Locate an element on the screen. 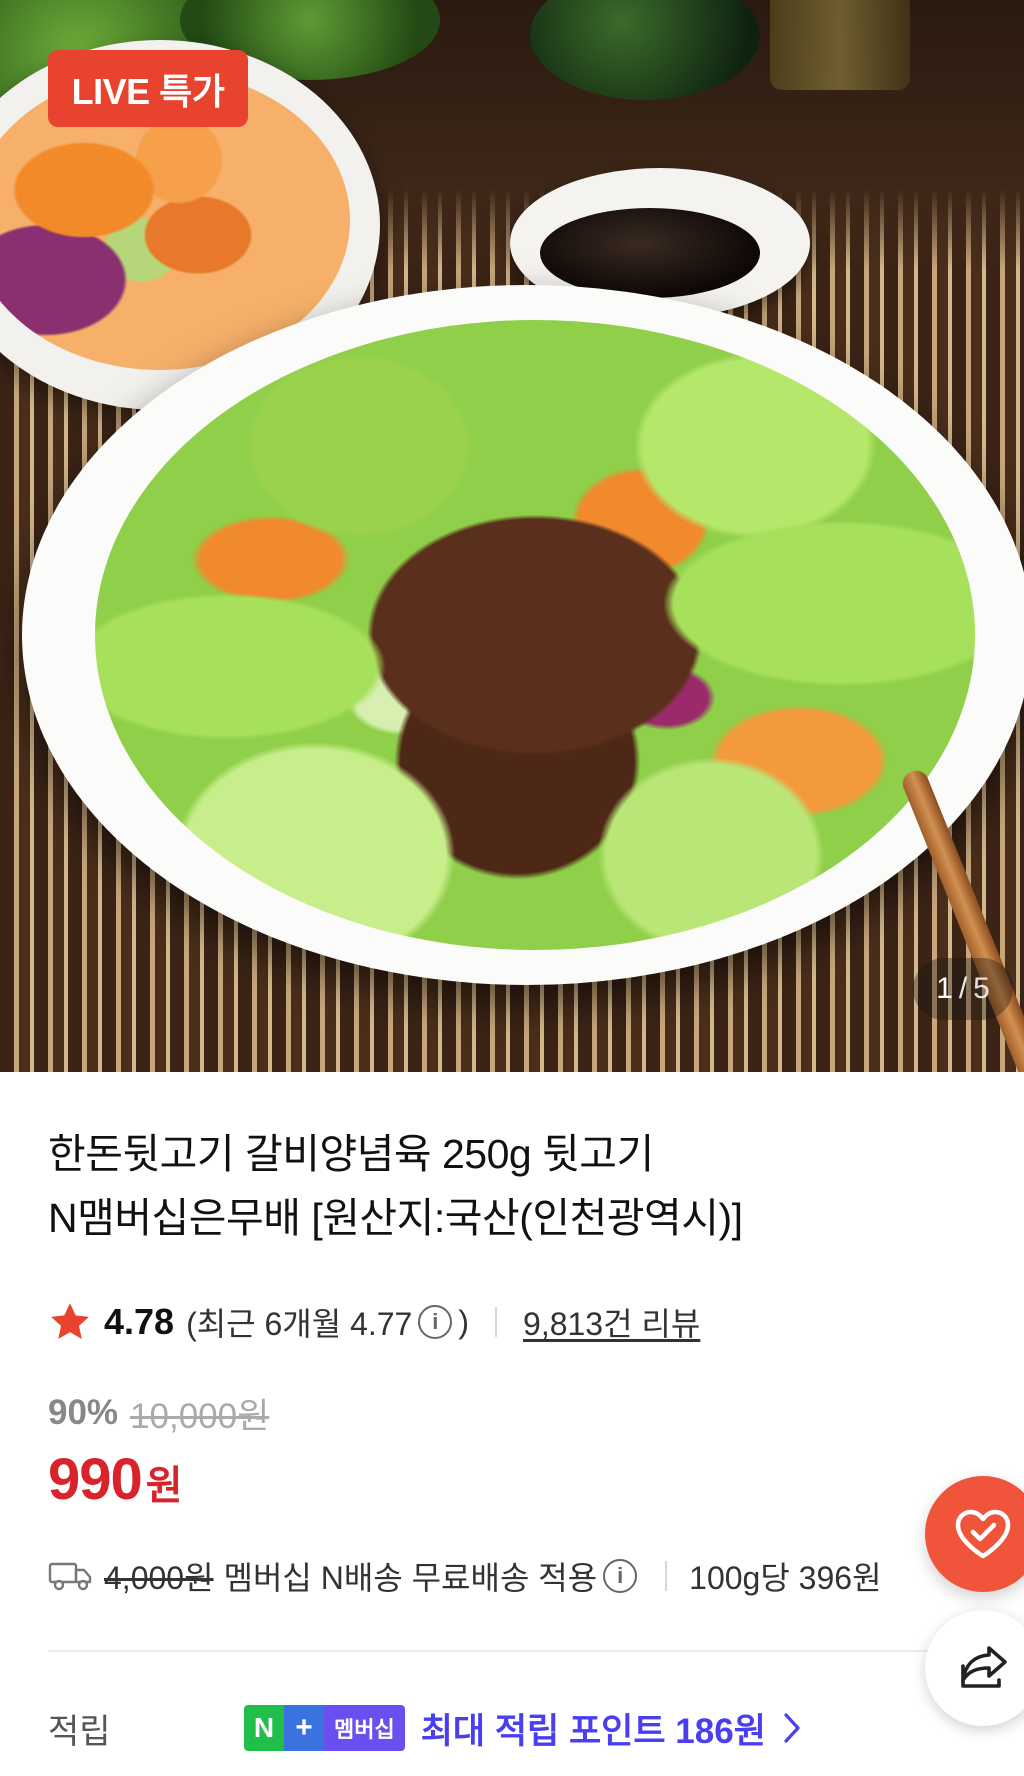  like-button is located at coordinates (974, 1534).